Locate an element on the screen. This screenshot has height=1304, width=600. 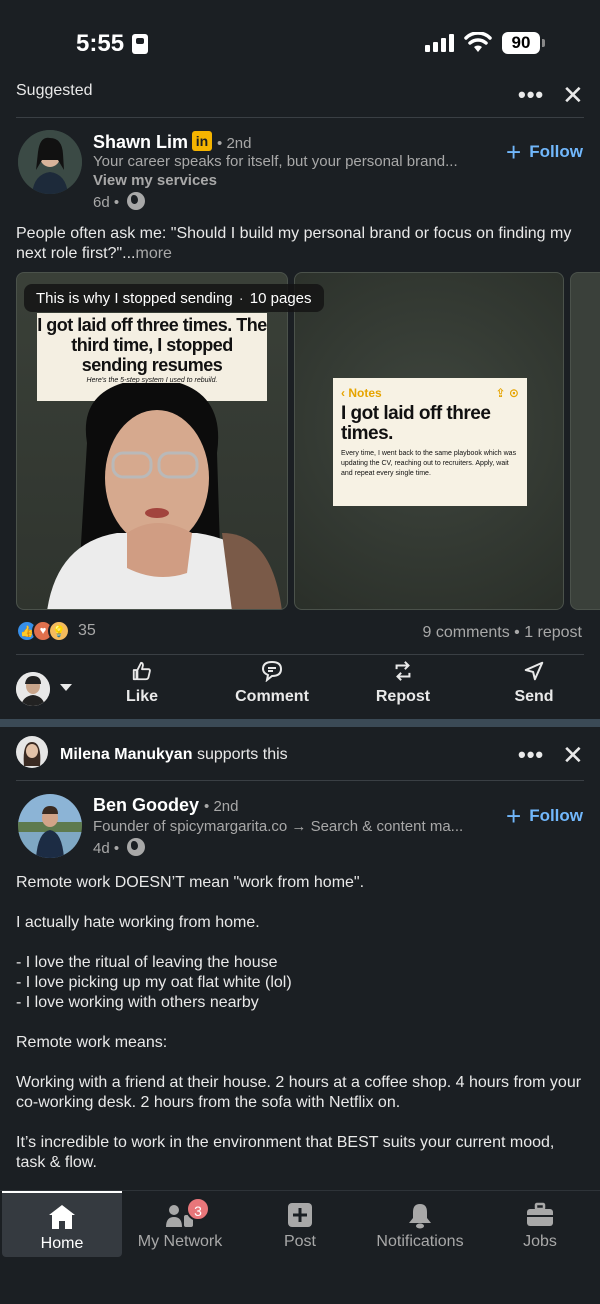
view-services-link: View my services is located at coordinates (155, 180).